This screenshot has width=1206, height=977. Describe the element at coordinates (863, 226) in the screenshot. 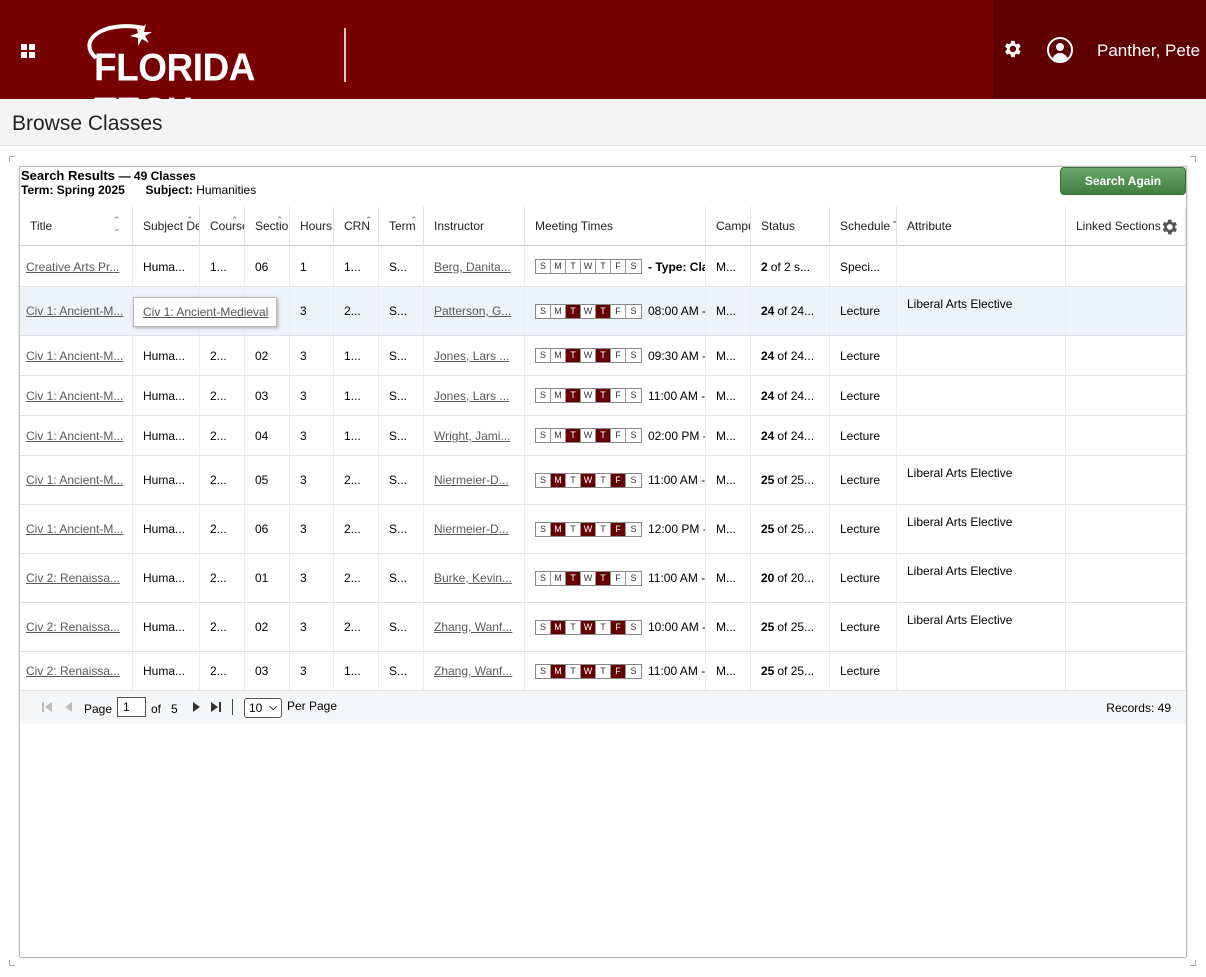

I see `column-header-schedule-type: Schedule T` at that location.